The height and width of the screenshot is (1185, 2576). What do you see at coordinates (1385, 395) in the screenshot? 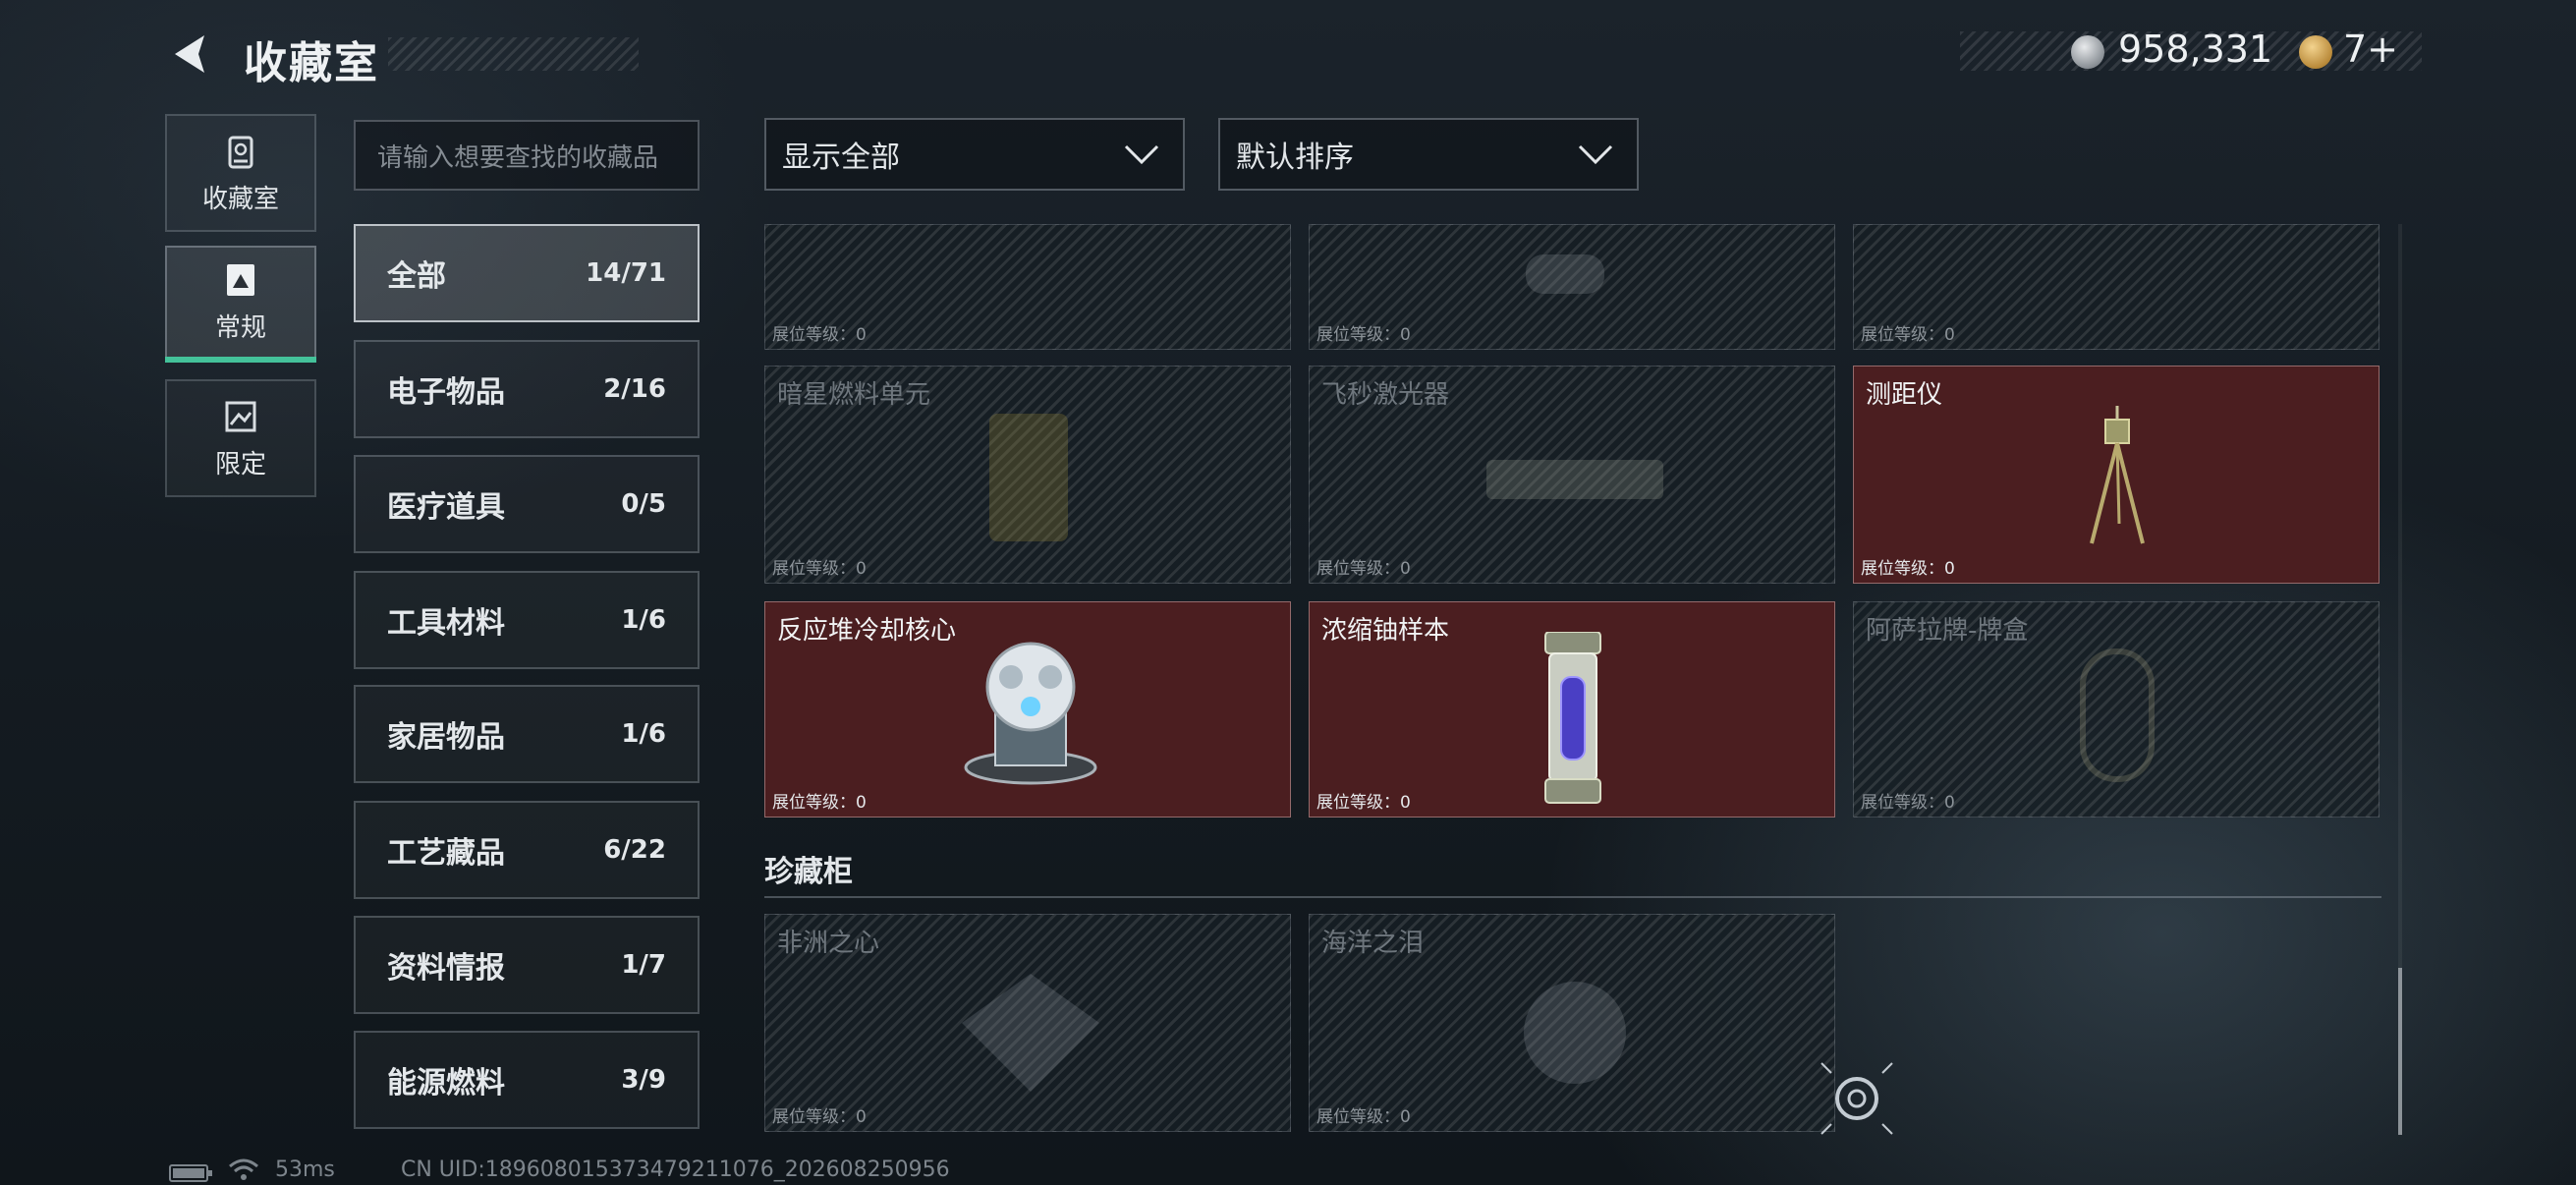
I see `card-name: 飞秒激光器` at bounding box center [1385, 395].